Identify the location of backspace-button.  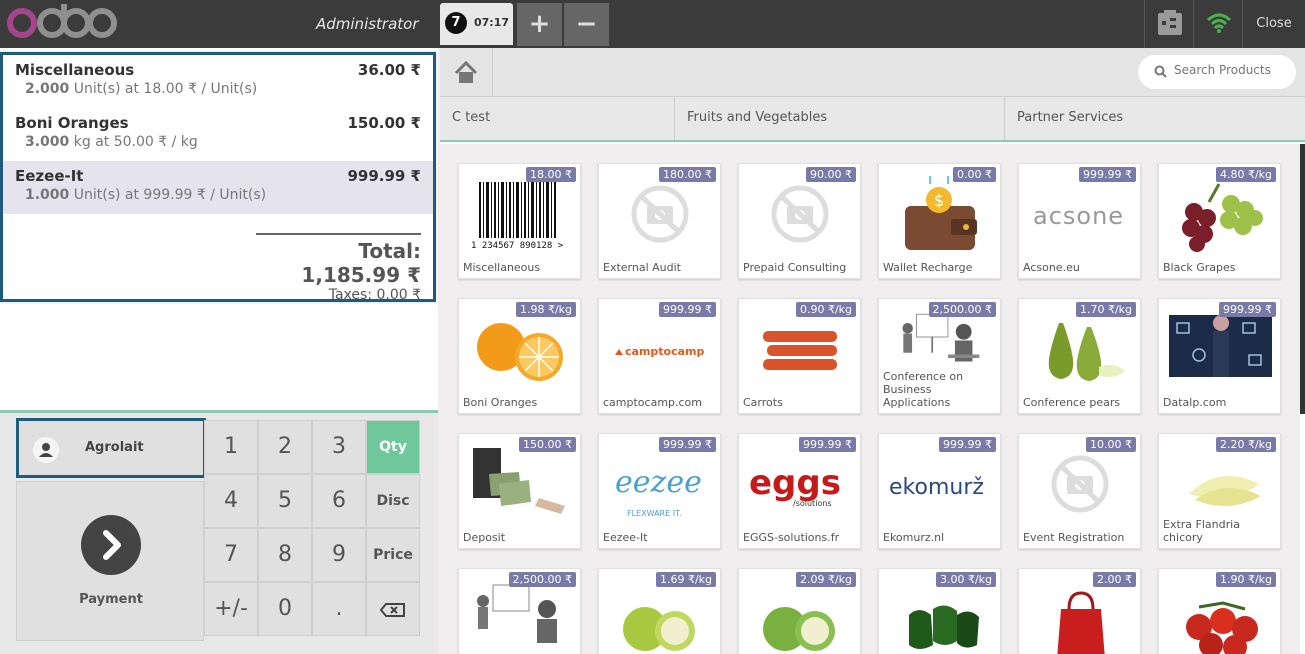
(393, 609).